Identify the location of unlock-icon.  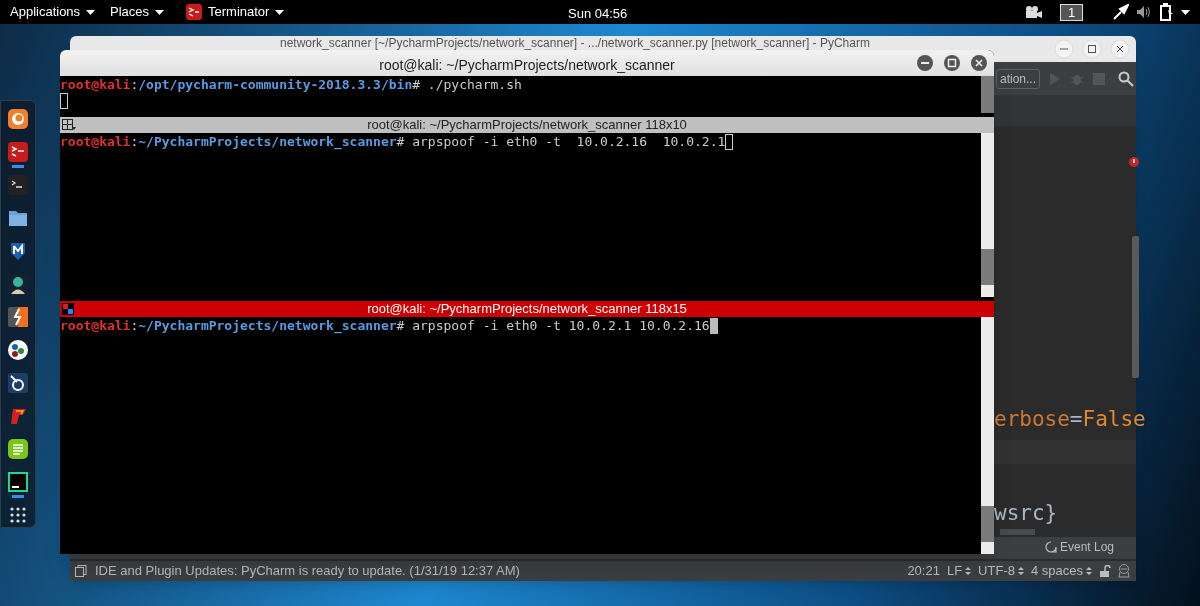
(1105, 571).